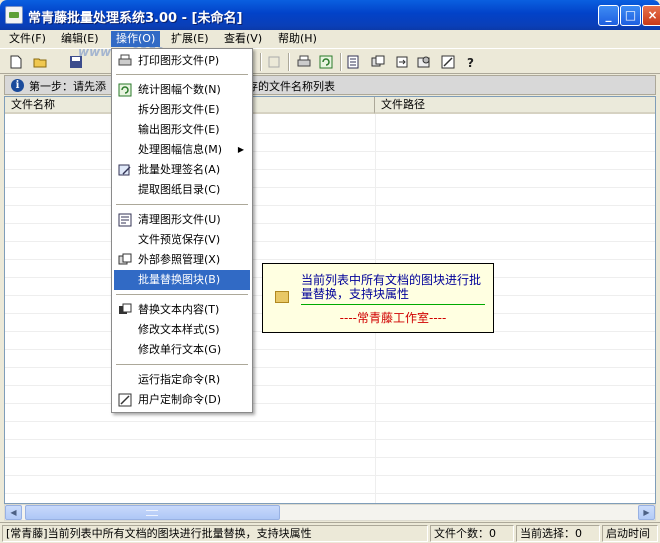 Image resolution: width=660 pixels, height=543 pixels. I want to click on menu-item-custom-command: 用户定制命令(D), so click(182, 400).